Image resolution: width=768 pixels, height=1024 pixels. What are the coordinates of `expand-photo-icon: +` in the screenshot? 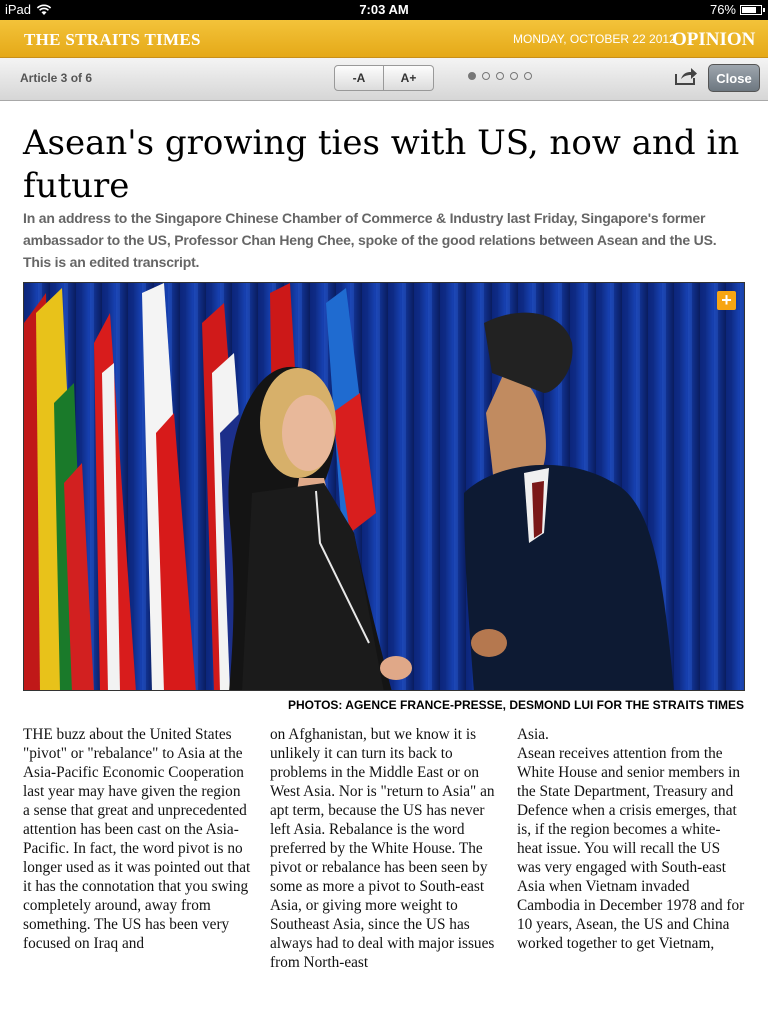 It's located at (726, 300).